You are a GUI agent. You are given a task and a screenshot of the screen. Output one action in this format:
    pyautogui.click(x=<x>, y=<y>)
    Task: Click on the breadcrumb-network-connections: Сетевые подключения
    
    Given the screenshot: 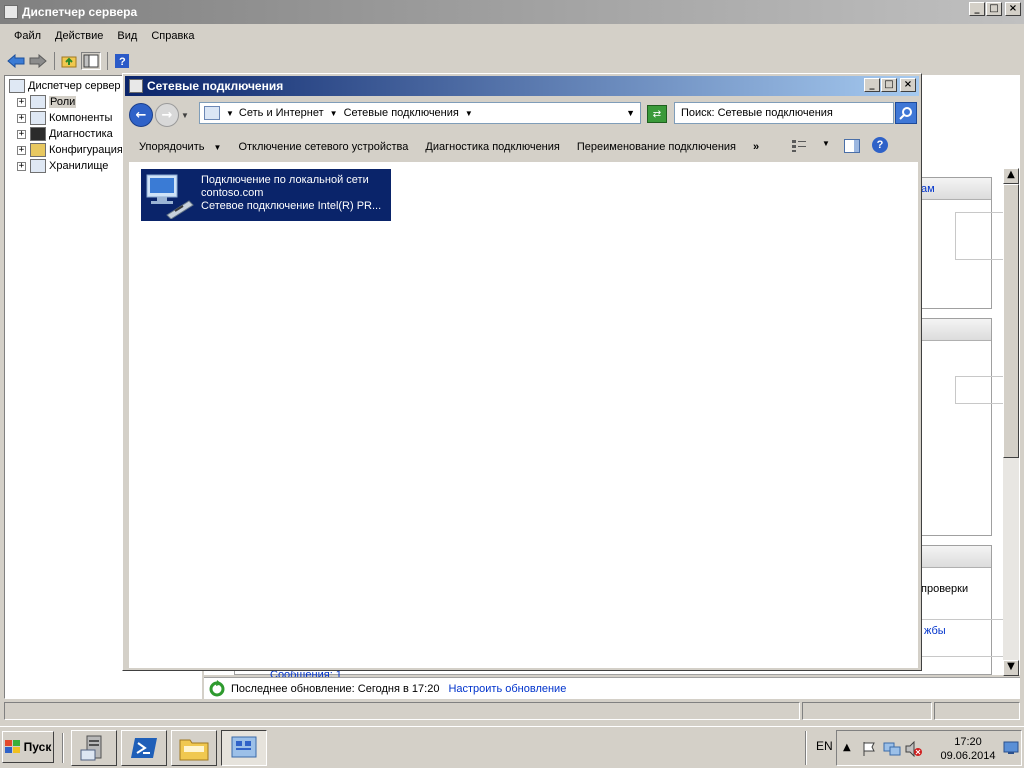 What is the action you would take?
    pyautogui.click(x=401, y=113)
    